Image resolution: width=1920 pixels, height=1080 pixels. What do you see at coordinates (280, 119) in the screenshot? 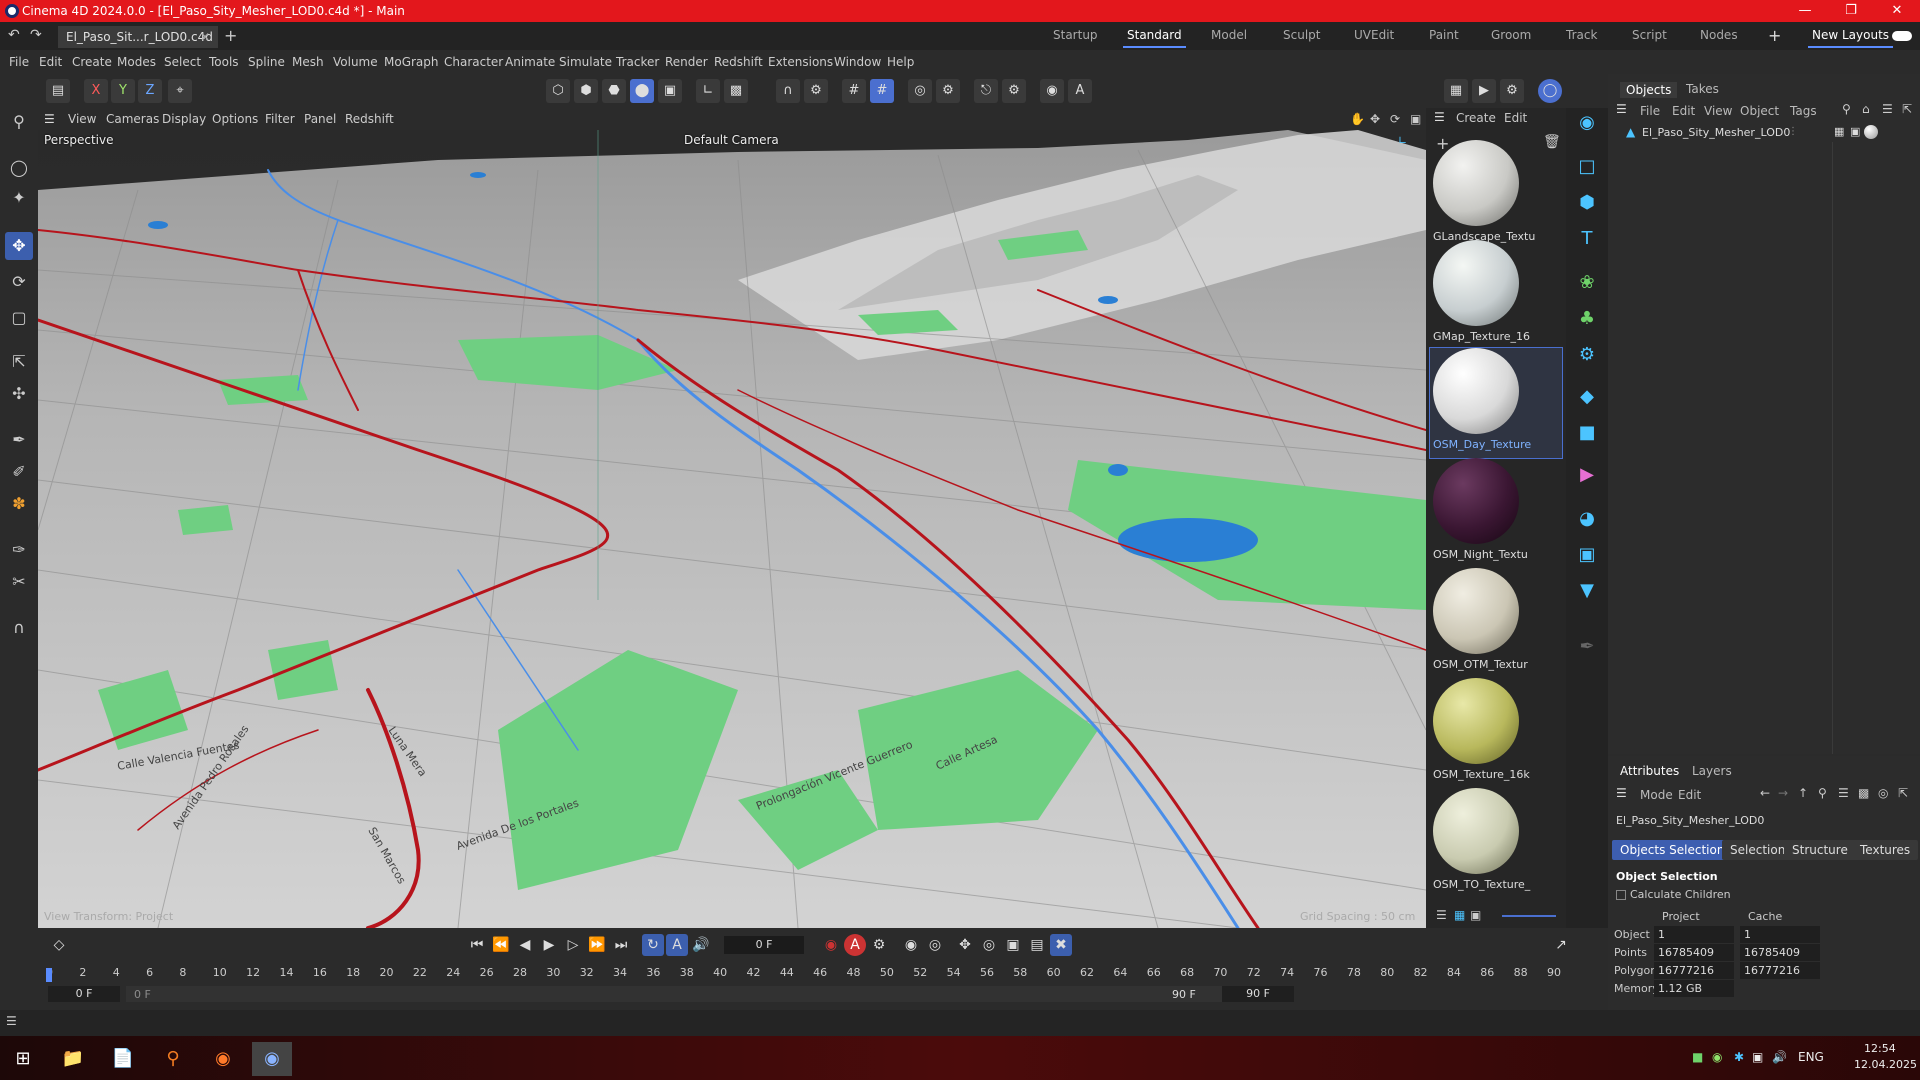
I see `viewport-menu-filter: Filter` at bounding box center [280, 119].